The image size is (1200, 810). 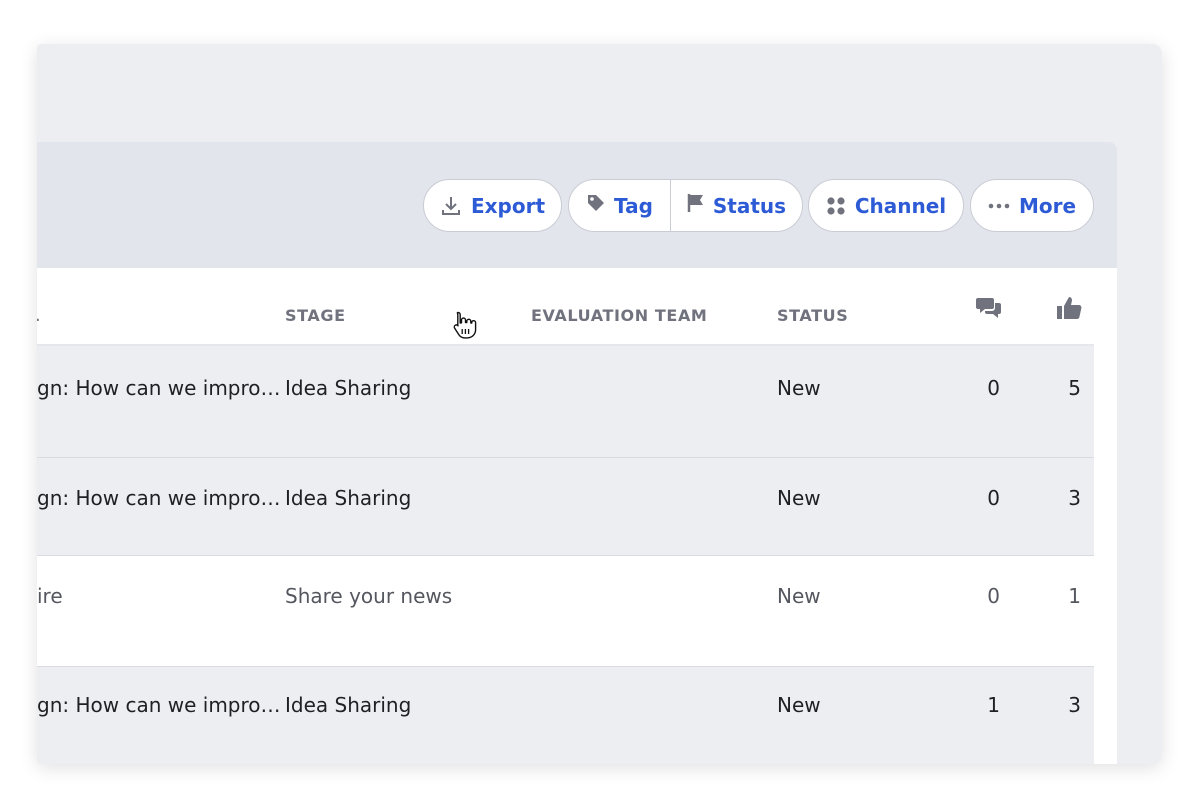 I want to click on channel-button: Channel, so click(x=886, y=205).